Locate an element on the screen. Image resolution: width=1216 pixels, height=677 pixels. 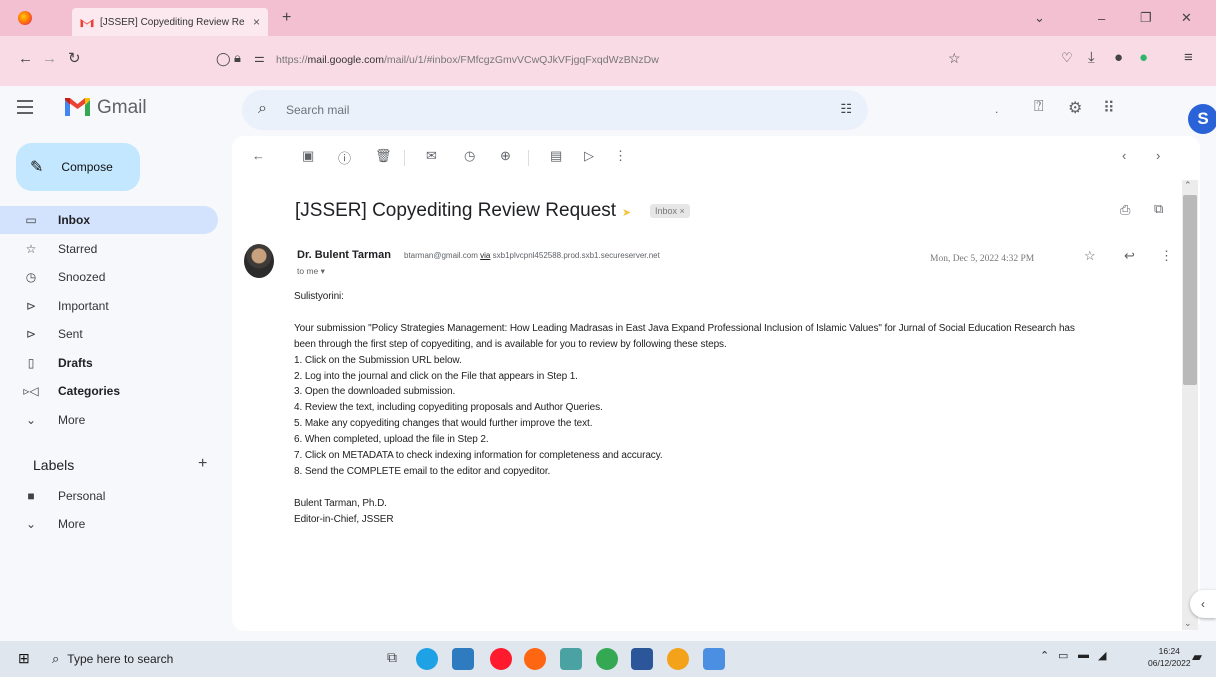
inbox-label-chip: Inbox × is located at coordinates (670, 211).